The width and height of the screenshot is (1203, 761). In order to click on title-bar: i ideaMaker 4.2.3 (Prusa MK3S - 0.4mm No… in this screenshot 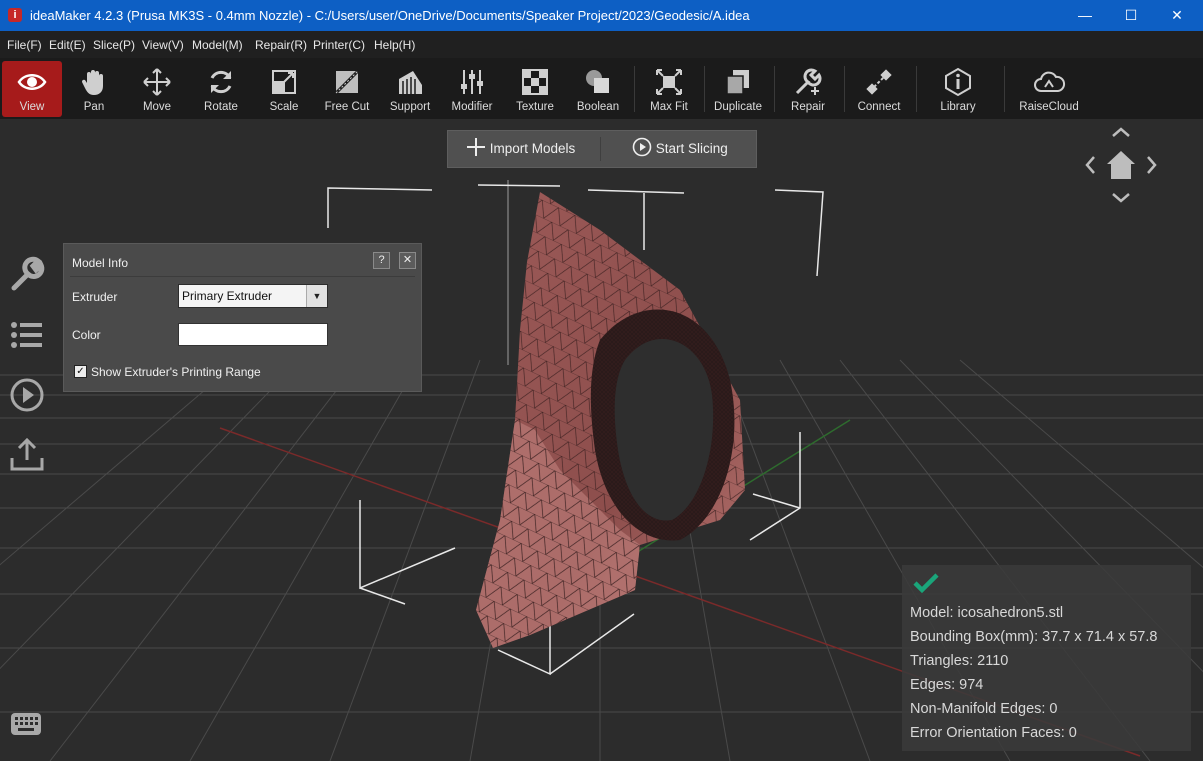, I will do `click(601, 15)`.